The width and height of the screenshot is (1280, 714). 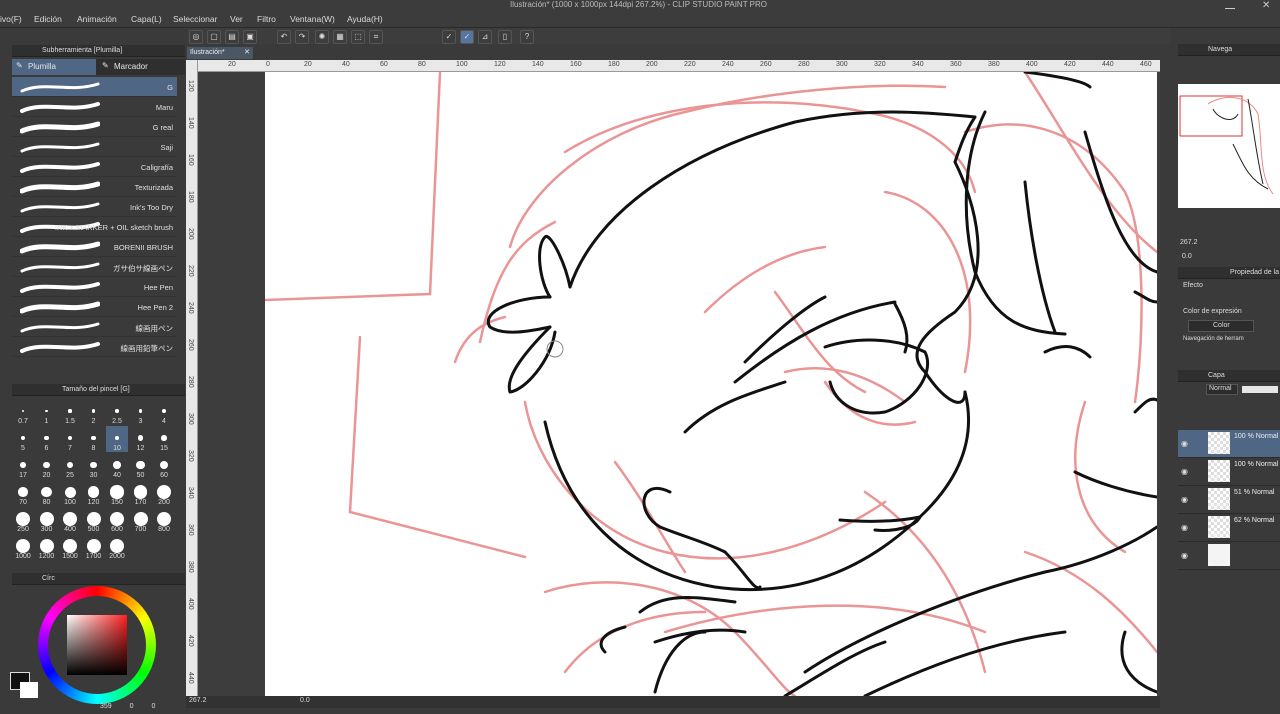 I want to click on tab-marcador: ✎ Marcador, so click(x=141, y=67).